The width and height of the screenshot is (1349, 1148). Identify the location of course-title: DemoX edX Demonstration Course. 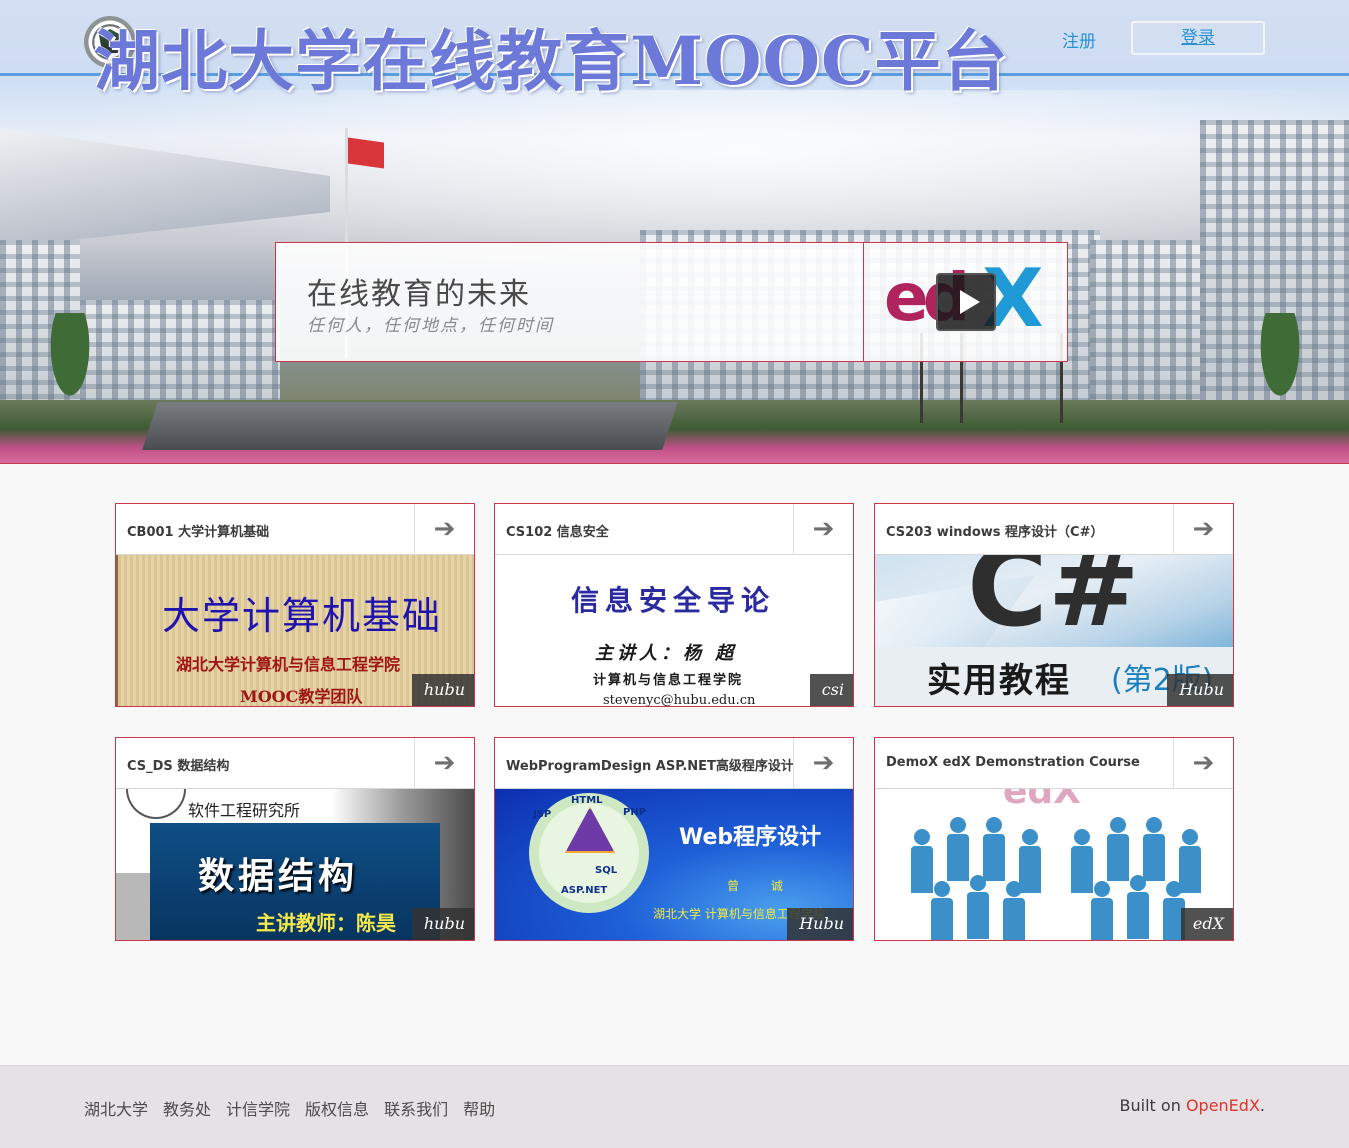
(1013, 762).